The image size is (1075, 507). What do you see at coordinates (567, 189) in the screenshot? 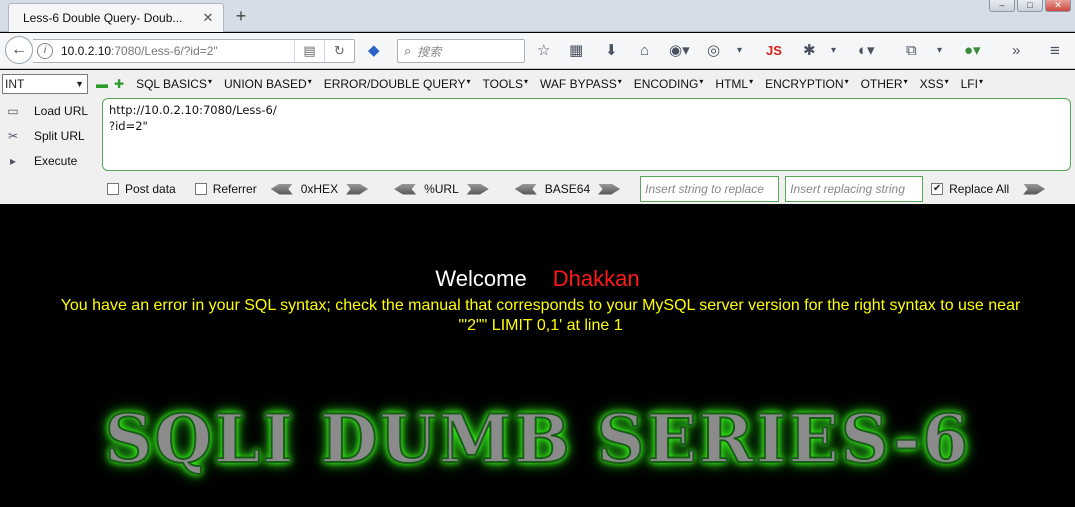
I see `base64-label: BASE64` at bounding box center [567, 189].